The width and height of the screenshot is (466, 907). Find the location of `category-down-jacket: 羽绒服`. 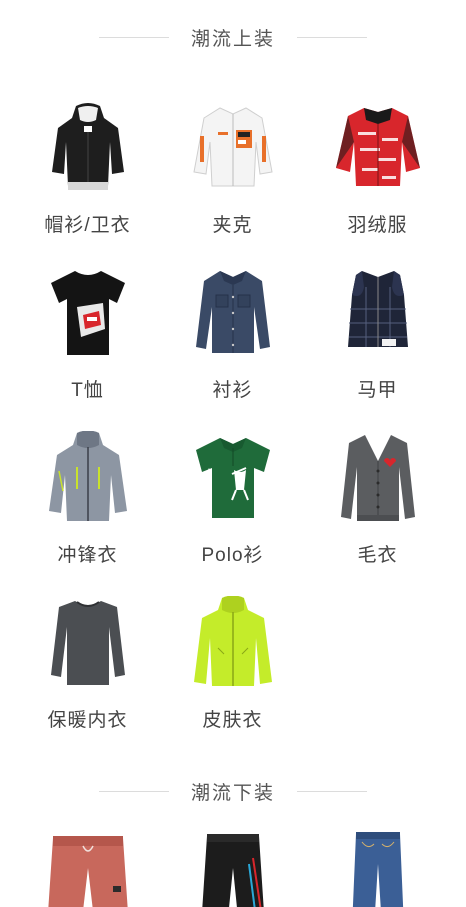

category-down-jacket: 羽绒服 is located at coordinates (377, 177).